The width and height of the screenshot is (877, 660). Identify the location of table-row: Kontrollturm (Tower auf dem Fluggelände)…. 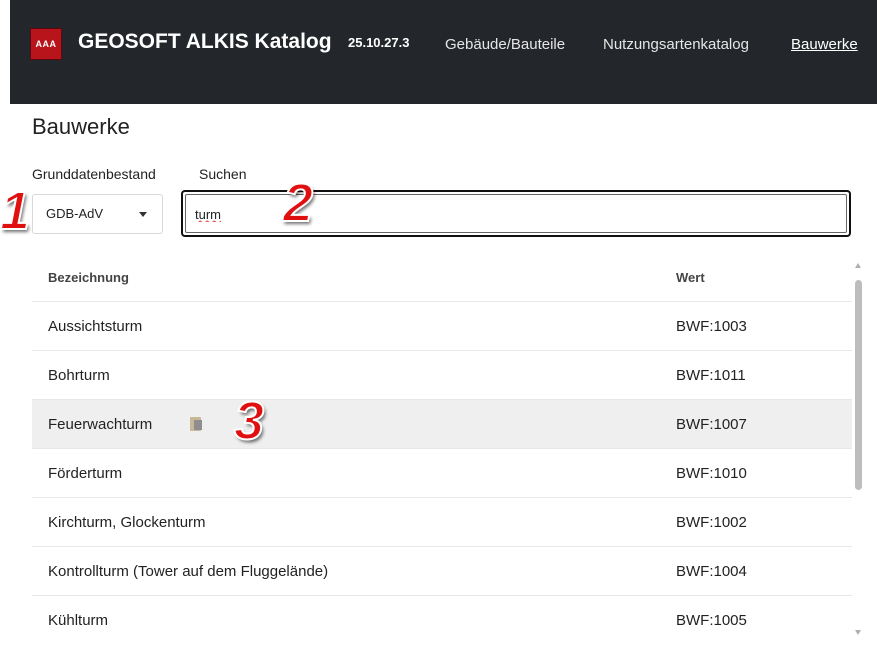
(442, 570).